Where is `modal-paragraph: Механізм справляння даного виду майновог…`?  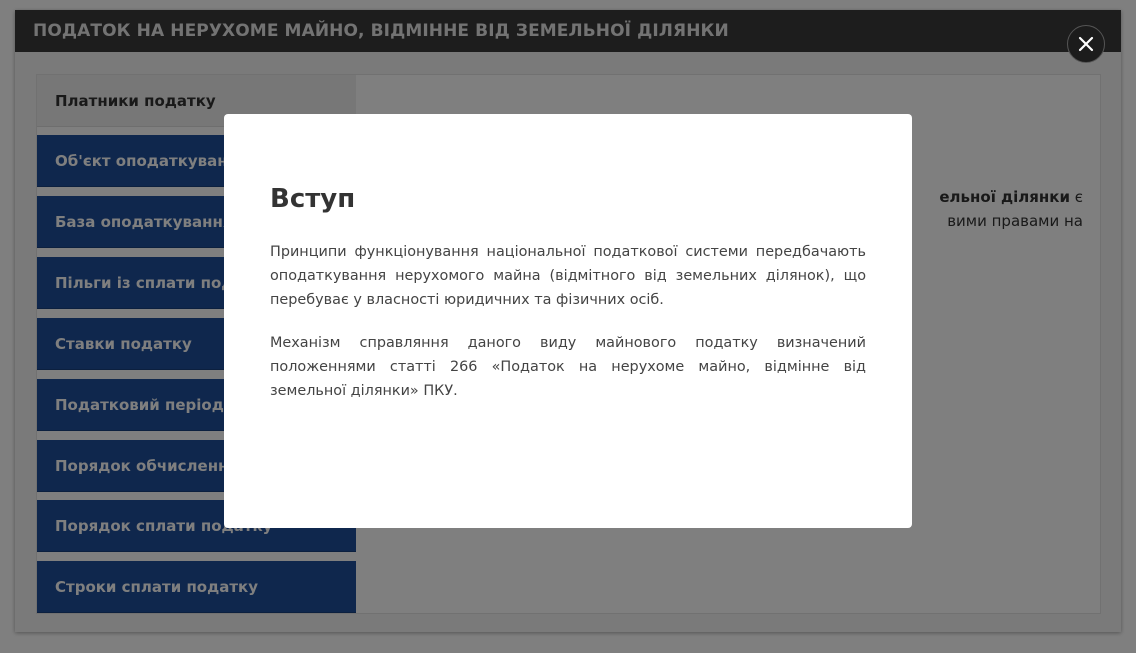
modal-paragraph: Механізм справляння даного виду майновог… is located at coordinates (568, 367).